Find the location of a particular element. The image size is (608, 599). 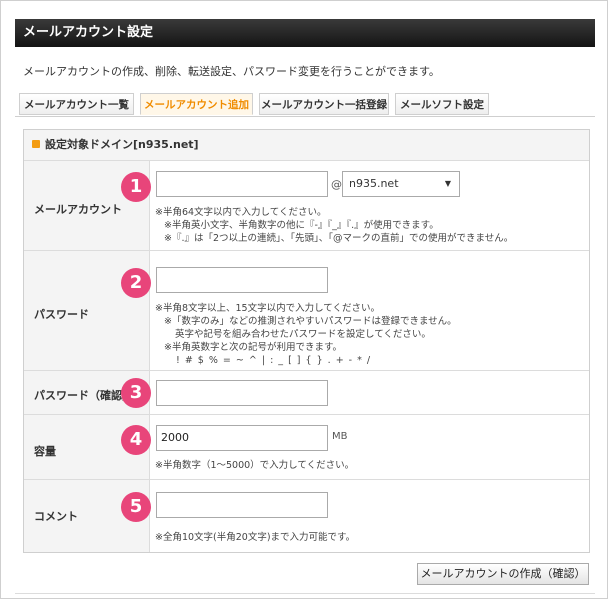

step-badge-5: 5 is located at coordinates (136, 507).